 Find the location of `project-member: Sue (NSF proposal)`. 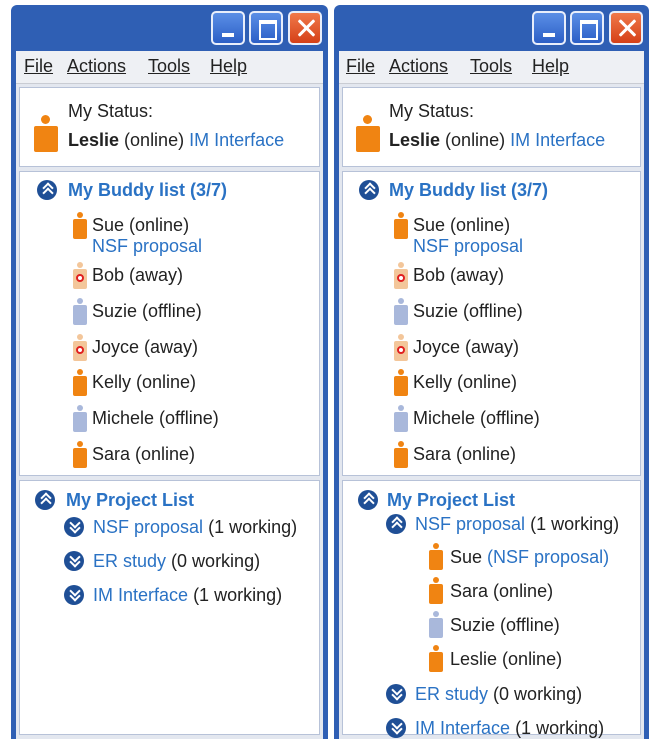

project-member: Sue (NSF proposal) is located at coordinates (529, 557).